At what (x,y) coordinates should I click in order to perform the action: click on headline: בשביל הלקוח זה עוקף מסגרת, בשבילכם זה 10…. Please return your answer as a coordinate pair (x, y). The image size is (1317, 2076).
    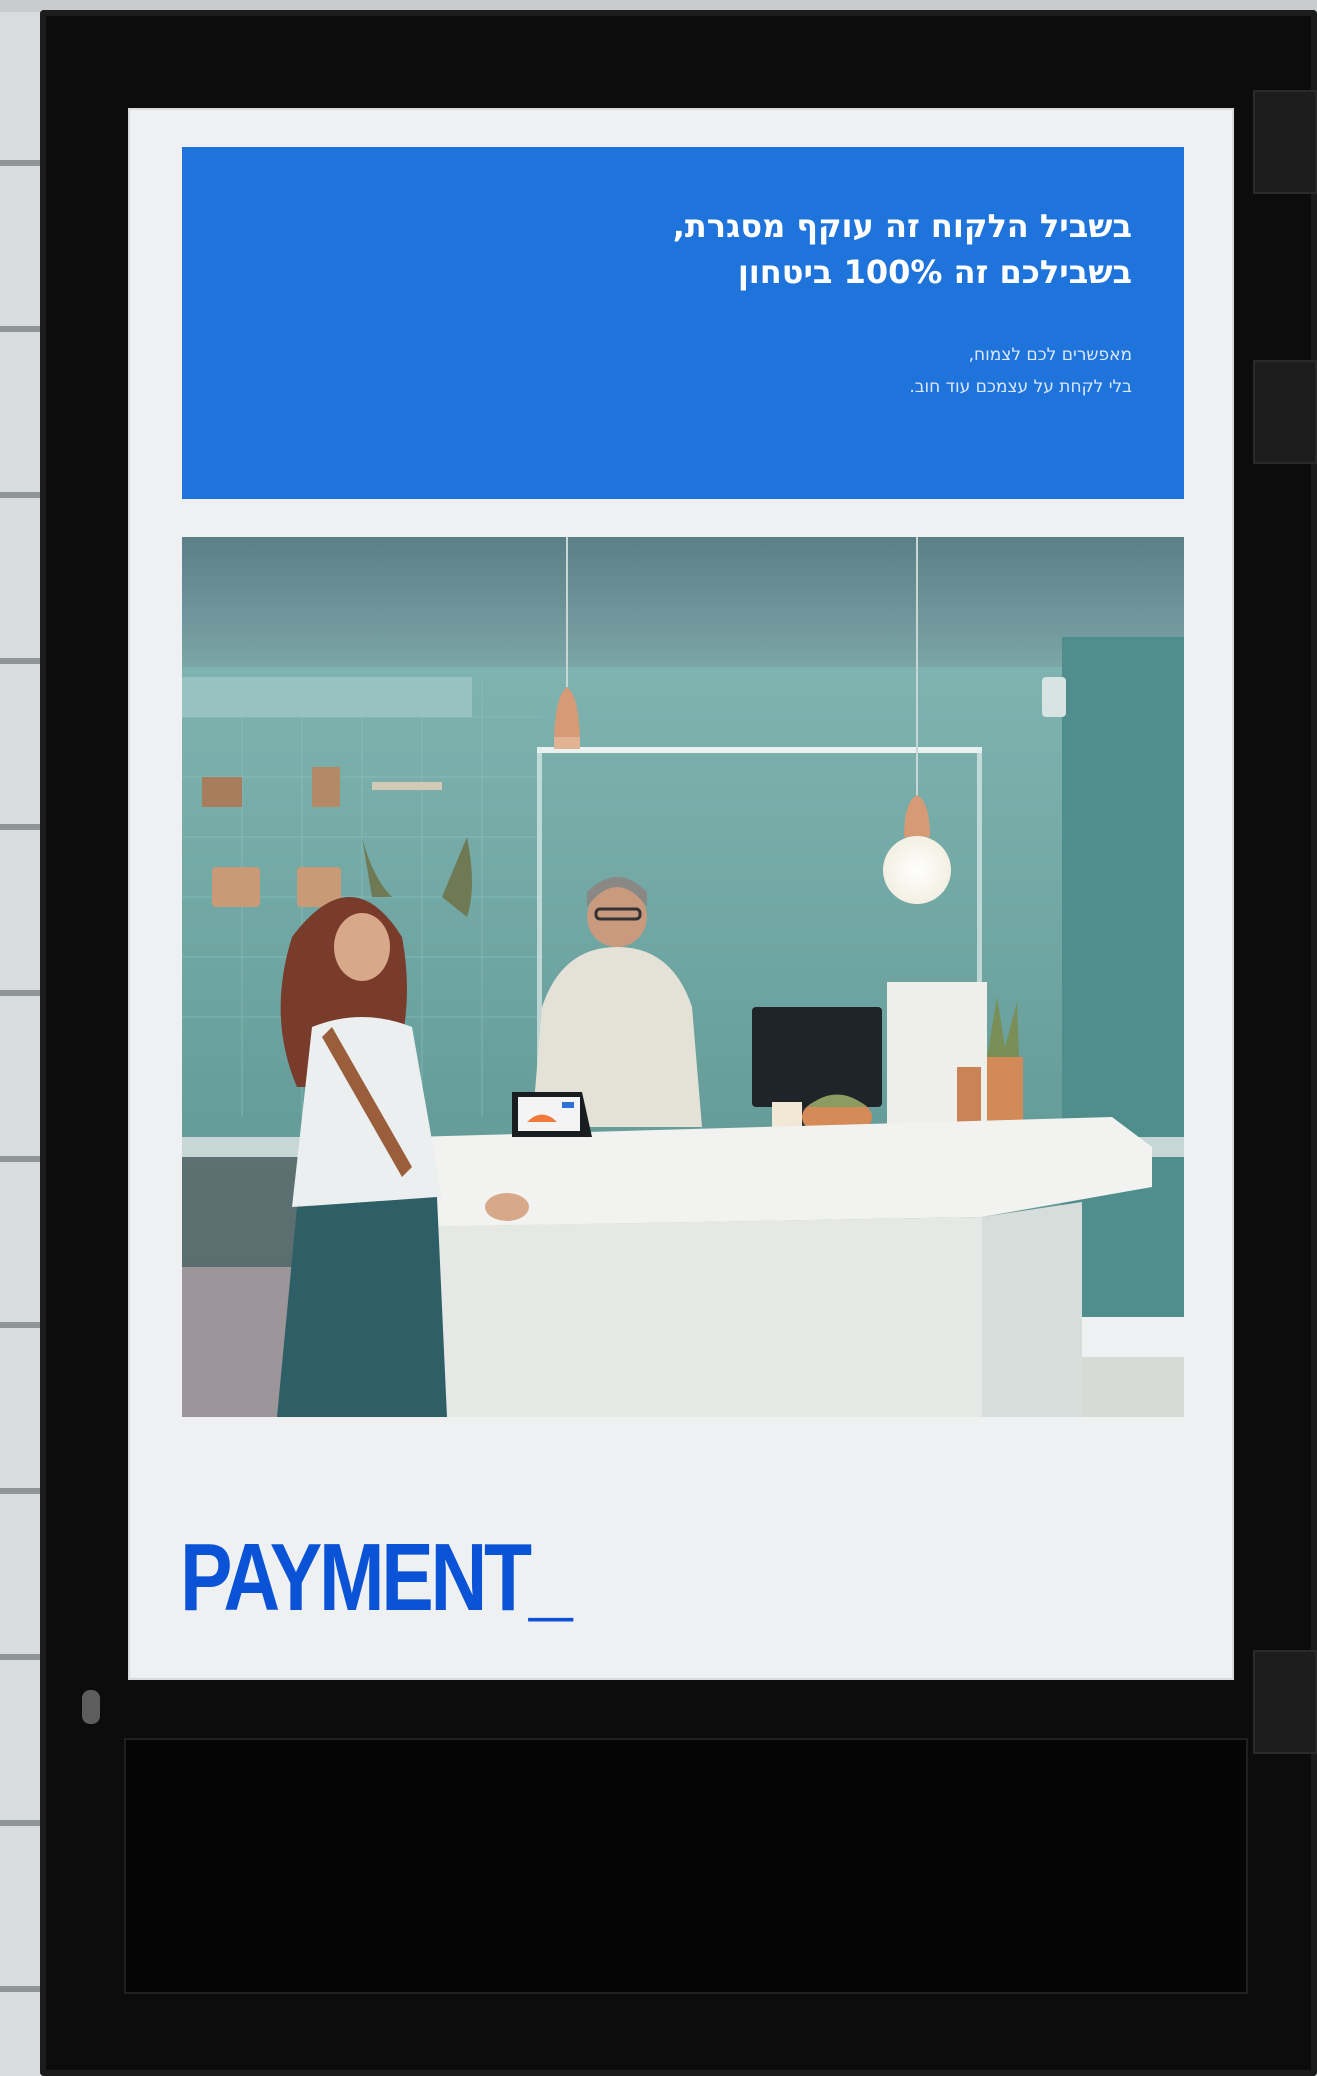
    Looking at the image, I should click on (752, 249).